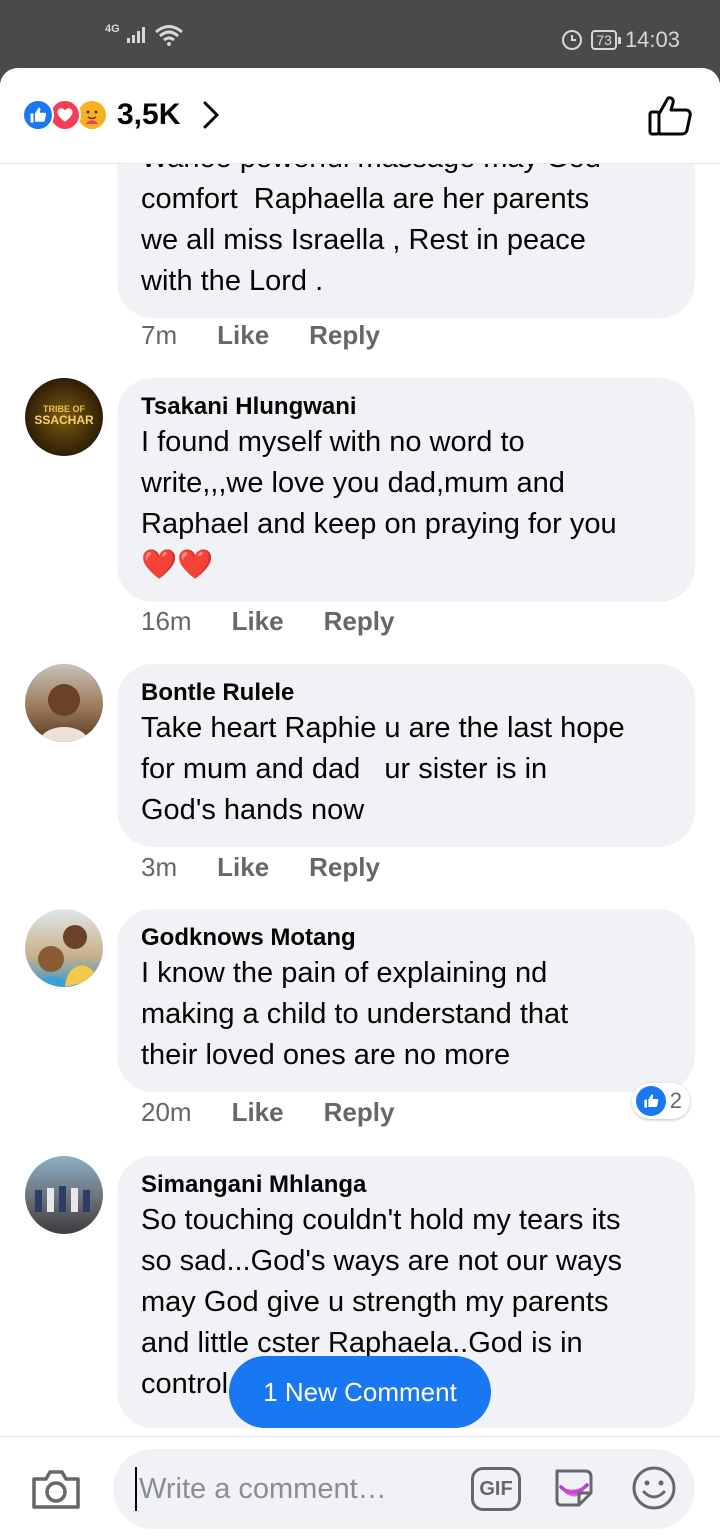 The width and height of the screenshot is (720, 1540). Describe the element at coordinates (135, 35) in the screenshot. I see `signal-icon` at that location.